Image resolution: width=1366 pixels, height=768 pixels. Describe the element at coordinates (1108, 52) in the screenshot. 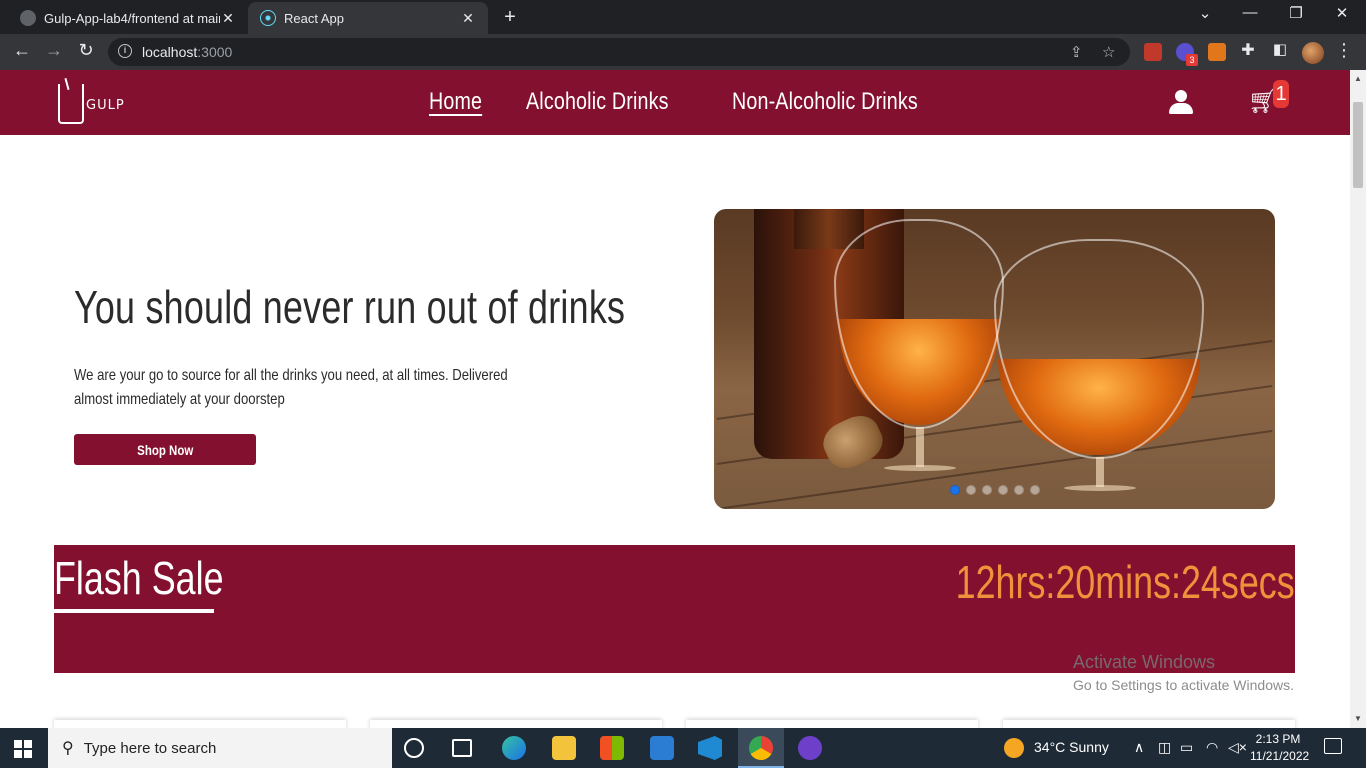

I see `bookmark-star-icon: ☆` at that location.